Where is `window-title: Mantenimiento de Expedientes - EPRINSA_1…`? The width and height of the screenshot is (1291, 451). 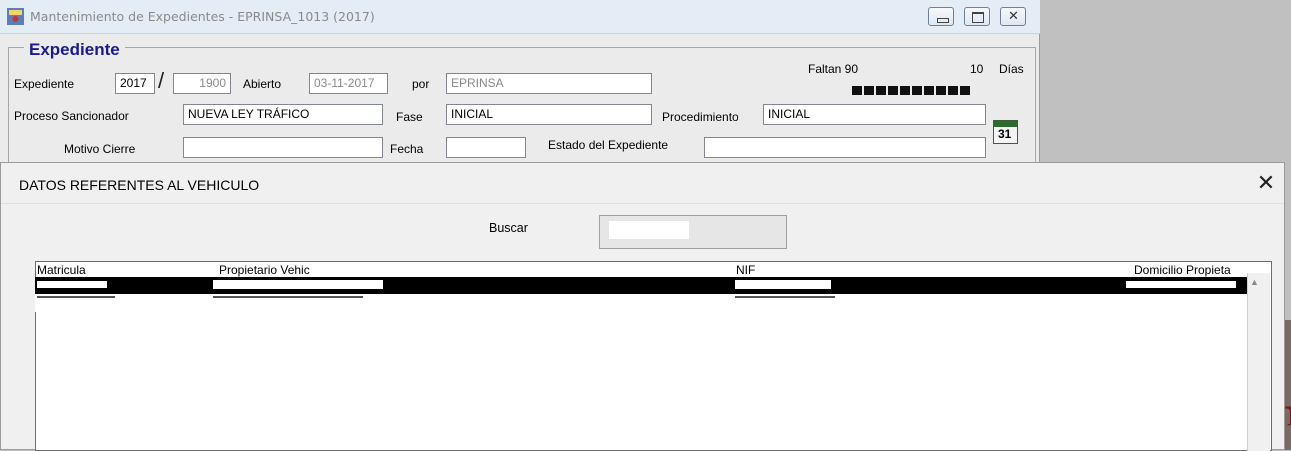
window-title: Mantenimiento de Expedientes - EPRINSA_1… is located at coordinates (202, 16).